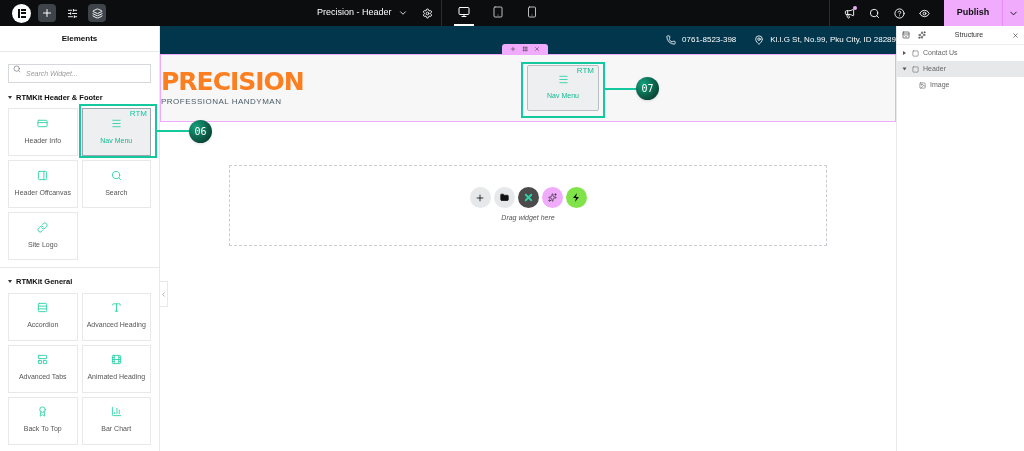 The height and width of the screenshot is (451, 1024). What do you see at coordinates (43, 412) in the screenshot?
I see `badge-icon` at bounding box center [43, 412].